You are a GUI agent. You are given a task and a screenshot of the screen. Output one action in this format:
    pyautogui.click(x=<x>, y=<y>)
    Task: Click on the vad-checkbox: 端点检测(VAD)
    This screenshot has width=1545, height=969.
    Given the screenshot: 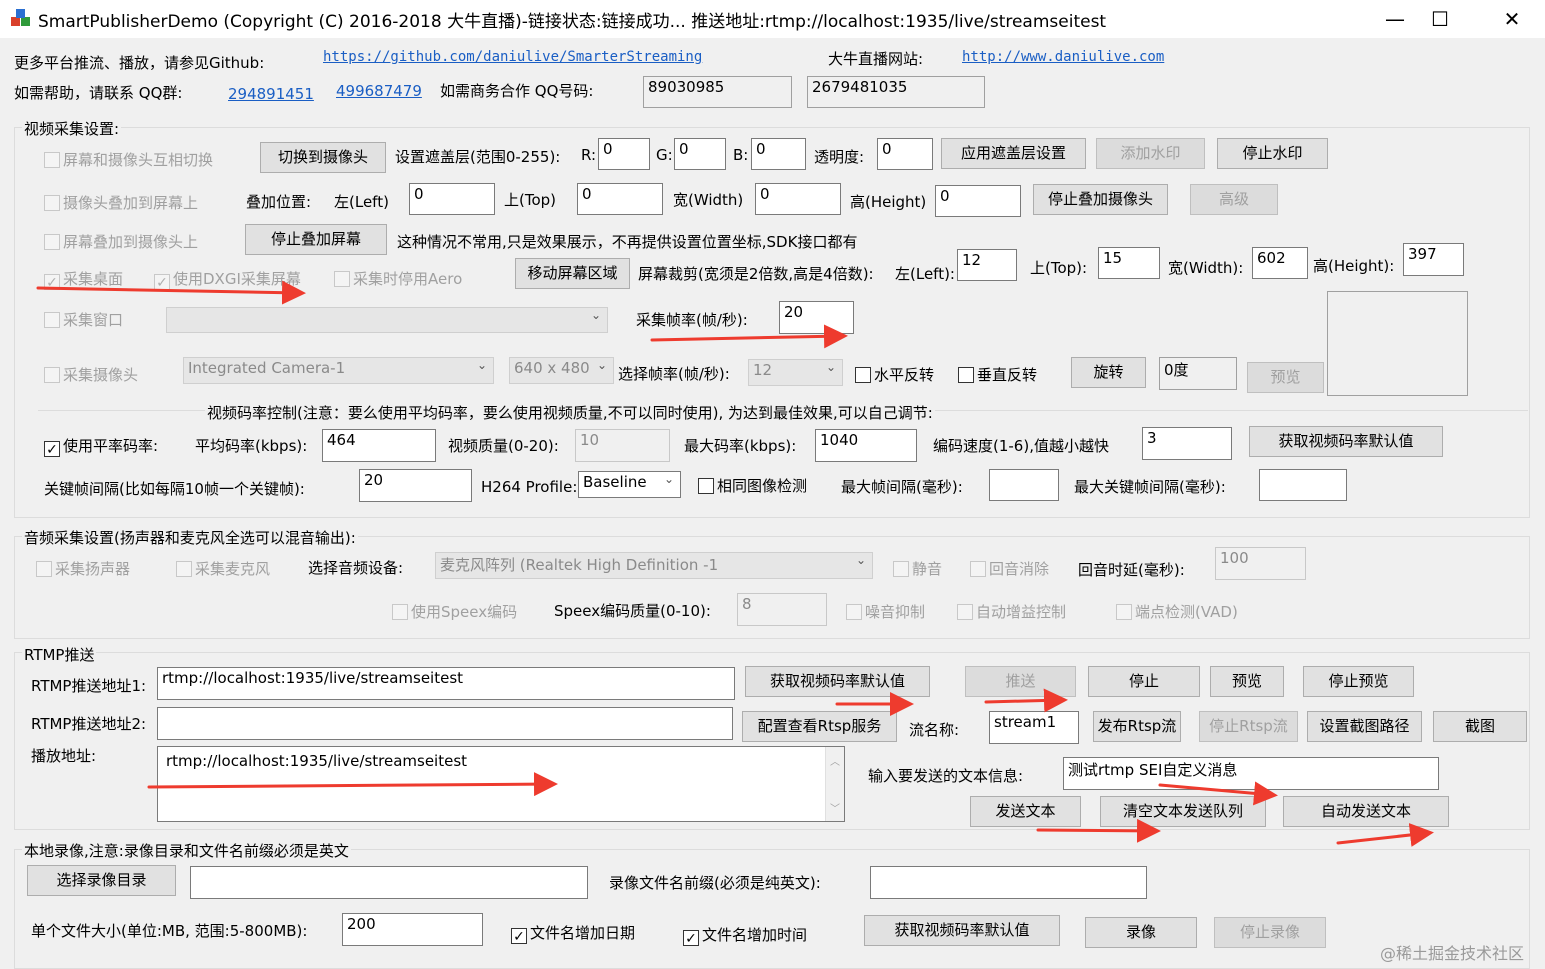 What is the action you would take?
    pyautogui.click(x=1177, y=611)
    